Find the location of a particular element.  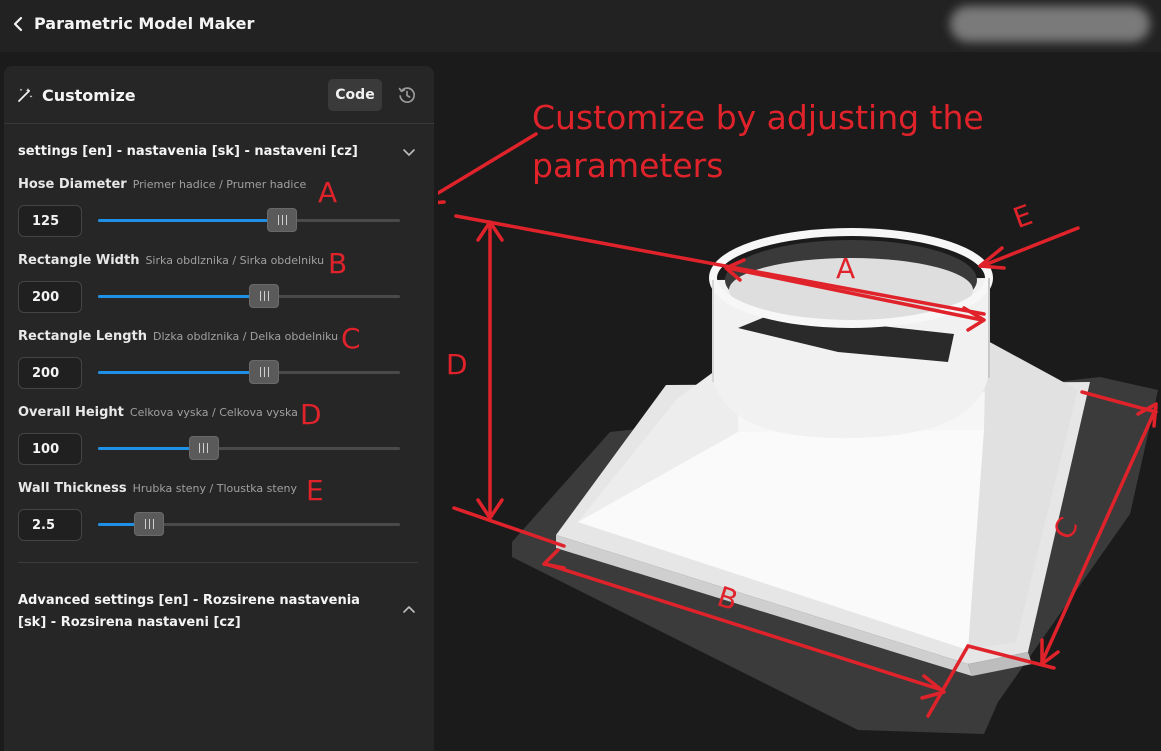

app-title: Parametric Model Maker is located at coordinates (144, 23).